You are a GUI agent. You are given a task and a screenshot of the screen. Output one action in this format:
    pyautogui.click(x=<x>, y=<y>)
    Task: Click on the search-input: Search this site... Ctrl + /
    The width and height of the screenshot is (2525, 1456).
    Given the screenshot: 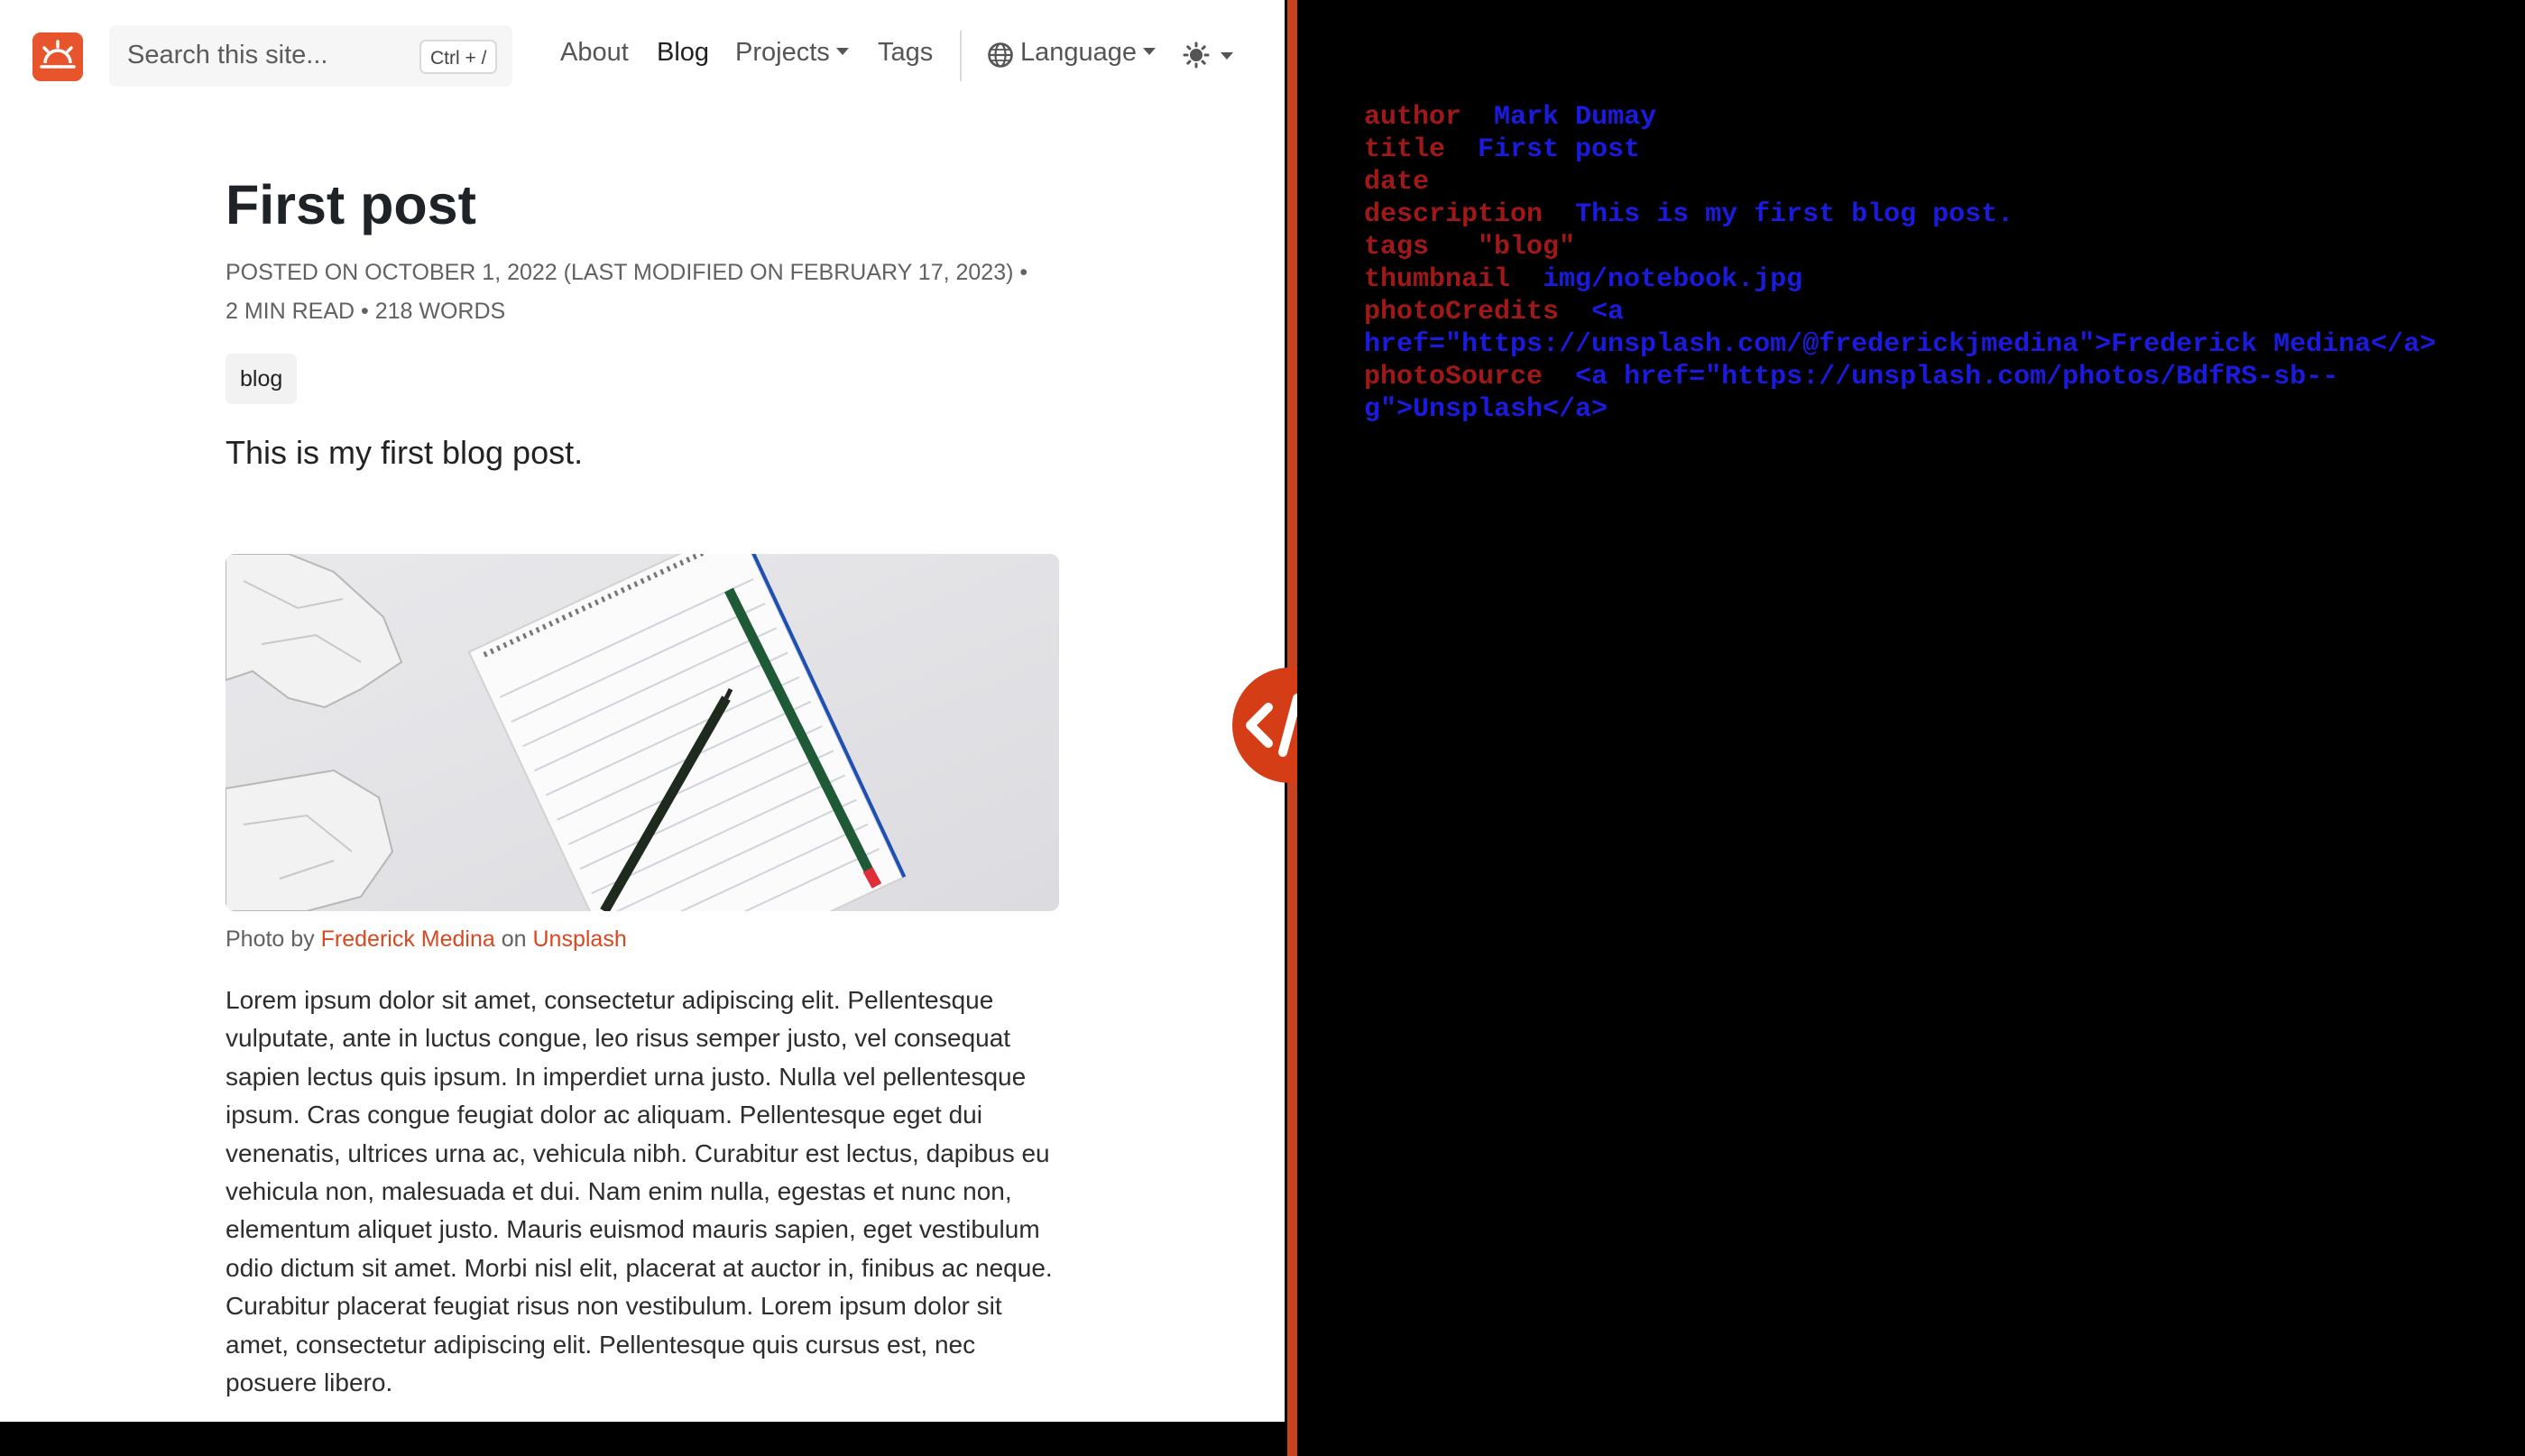 What is the action you would take?
    pyautogui.click(x=310, y=56)
    